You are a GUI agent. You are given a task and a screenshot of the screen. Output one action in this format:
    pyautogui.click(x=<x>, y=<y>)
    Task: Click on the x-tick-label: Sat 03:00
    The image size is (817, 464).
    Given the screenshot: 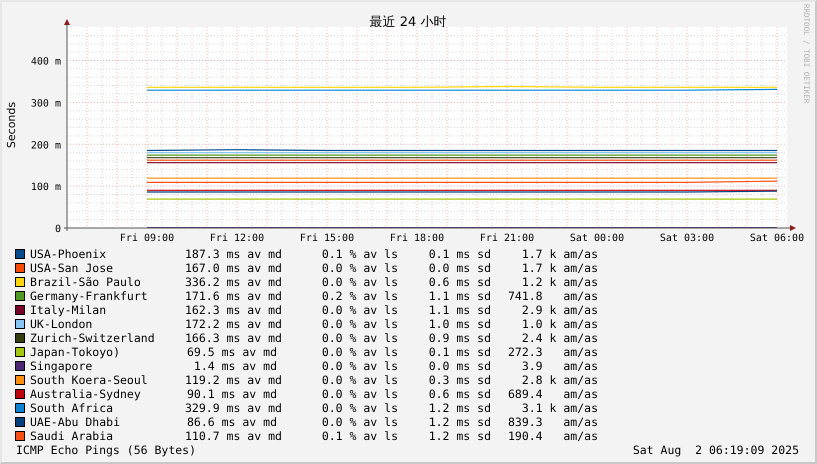 What is the action you would take?
    pyautogui.click(x=687, y=238)
    